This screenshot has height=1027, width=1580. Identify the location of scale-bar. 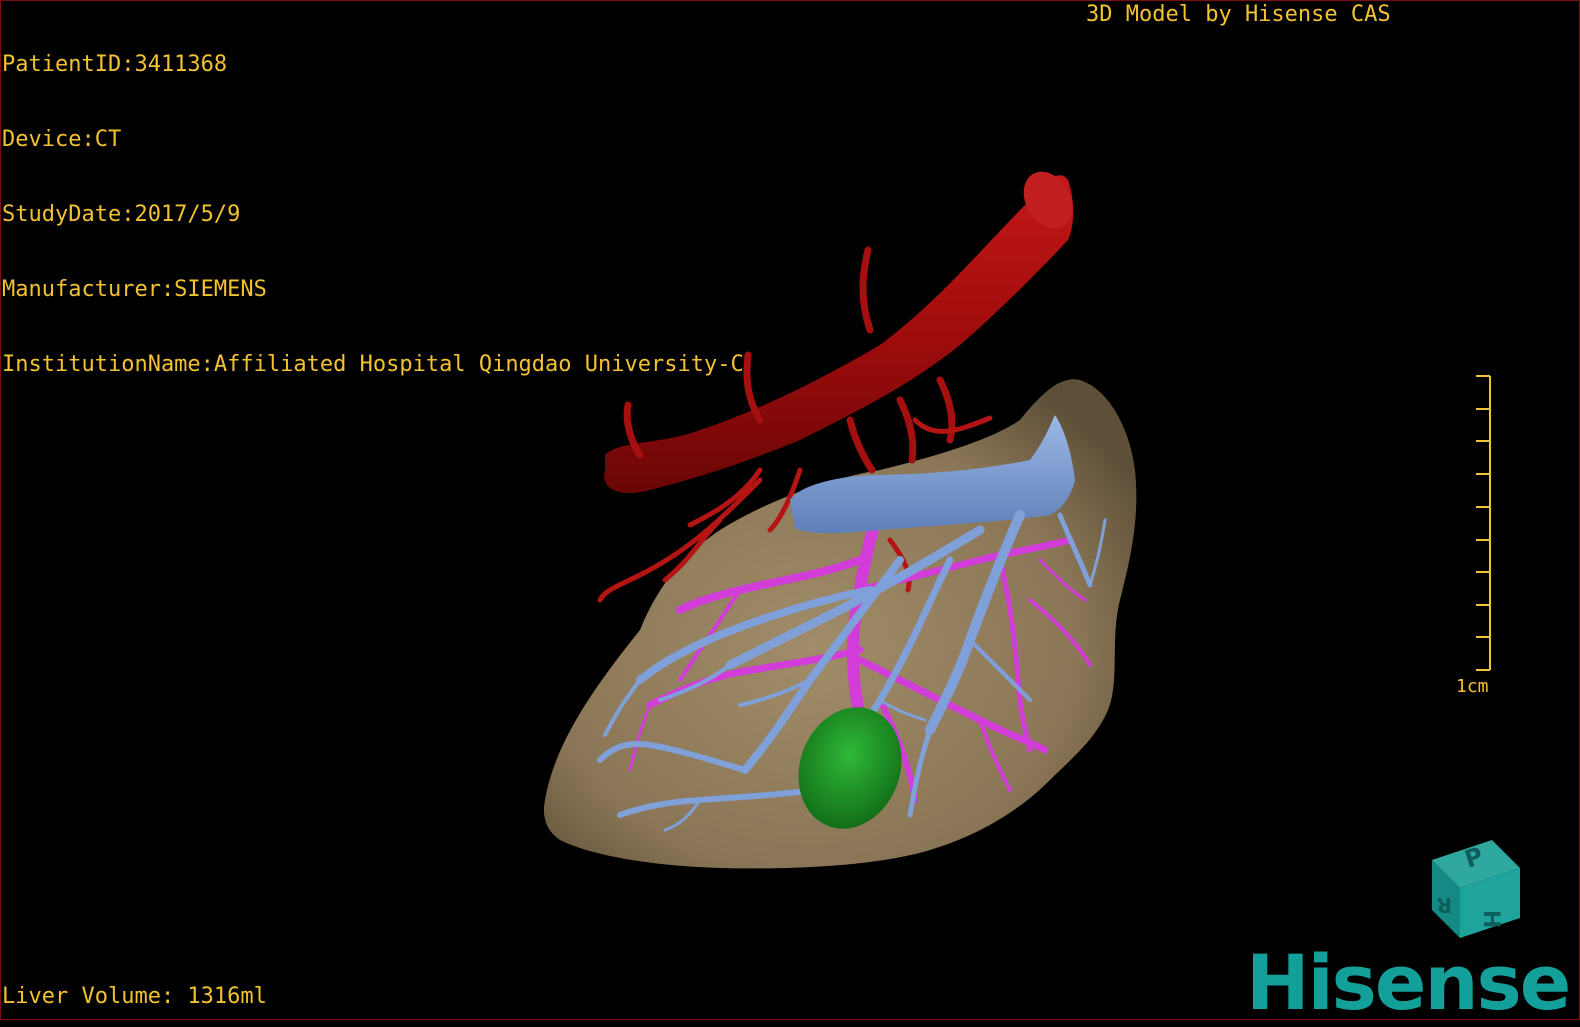
(1483, 523).